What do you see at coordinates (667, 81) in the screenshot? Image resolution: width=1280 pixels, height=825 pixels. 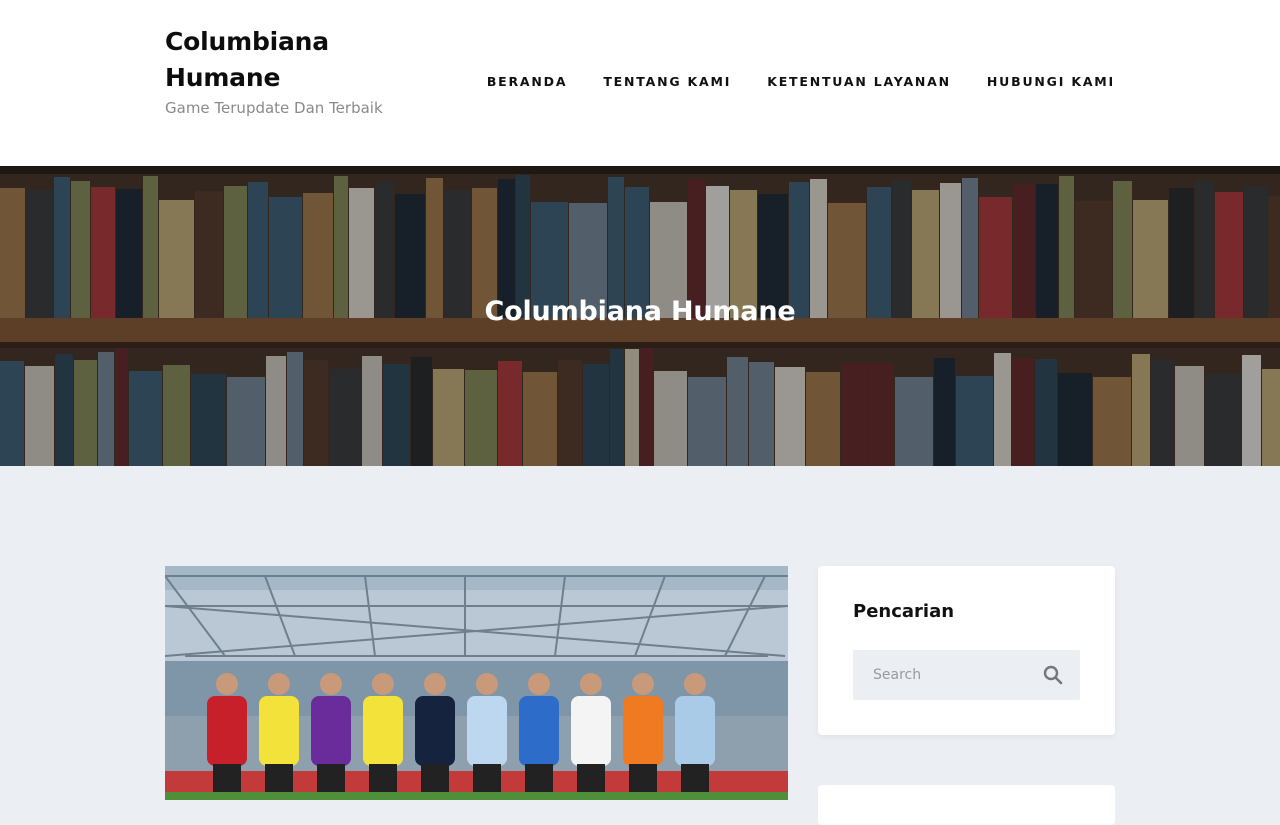 I see `nav-item-tentang-kami: TENTANG KAMI` at bounding box center [667, 81].